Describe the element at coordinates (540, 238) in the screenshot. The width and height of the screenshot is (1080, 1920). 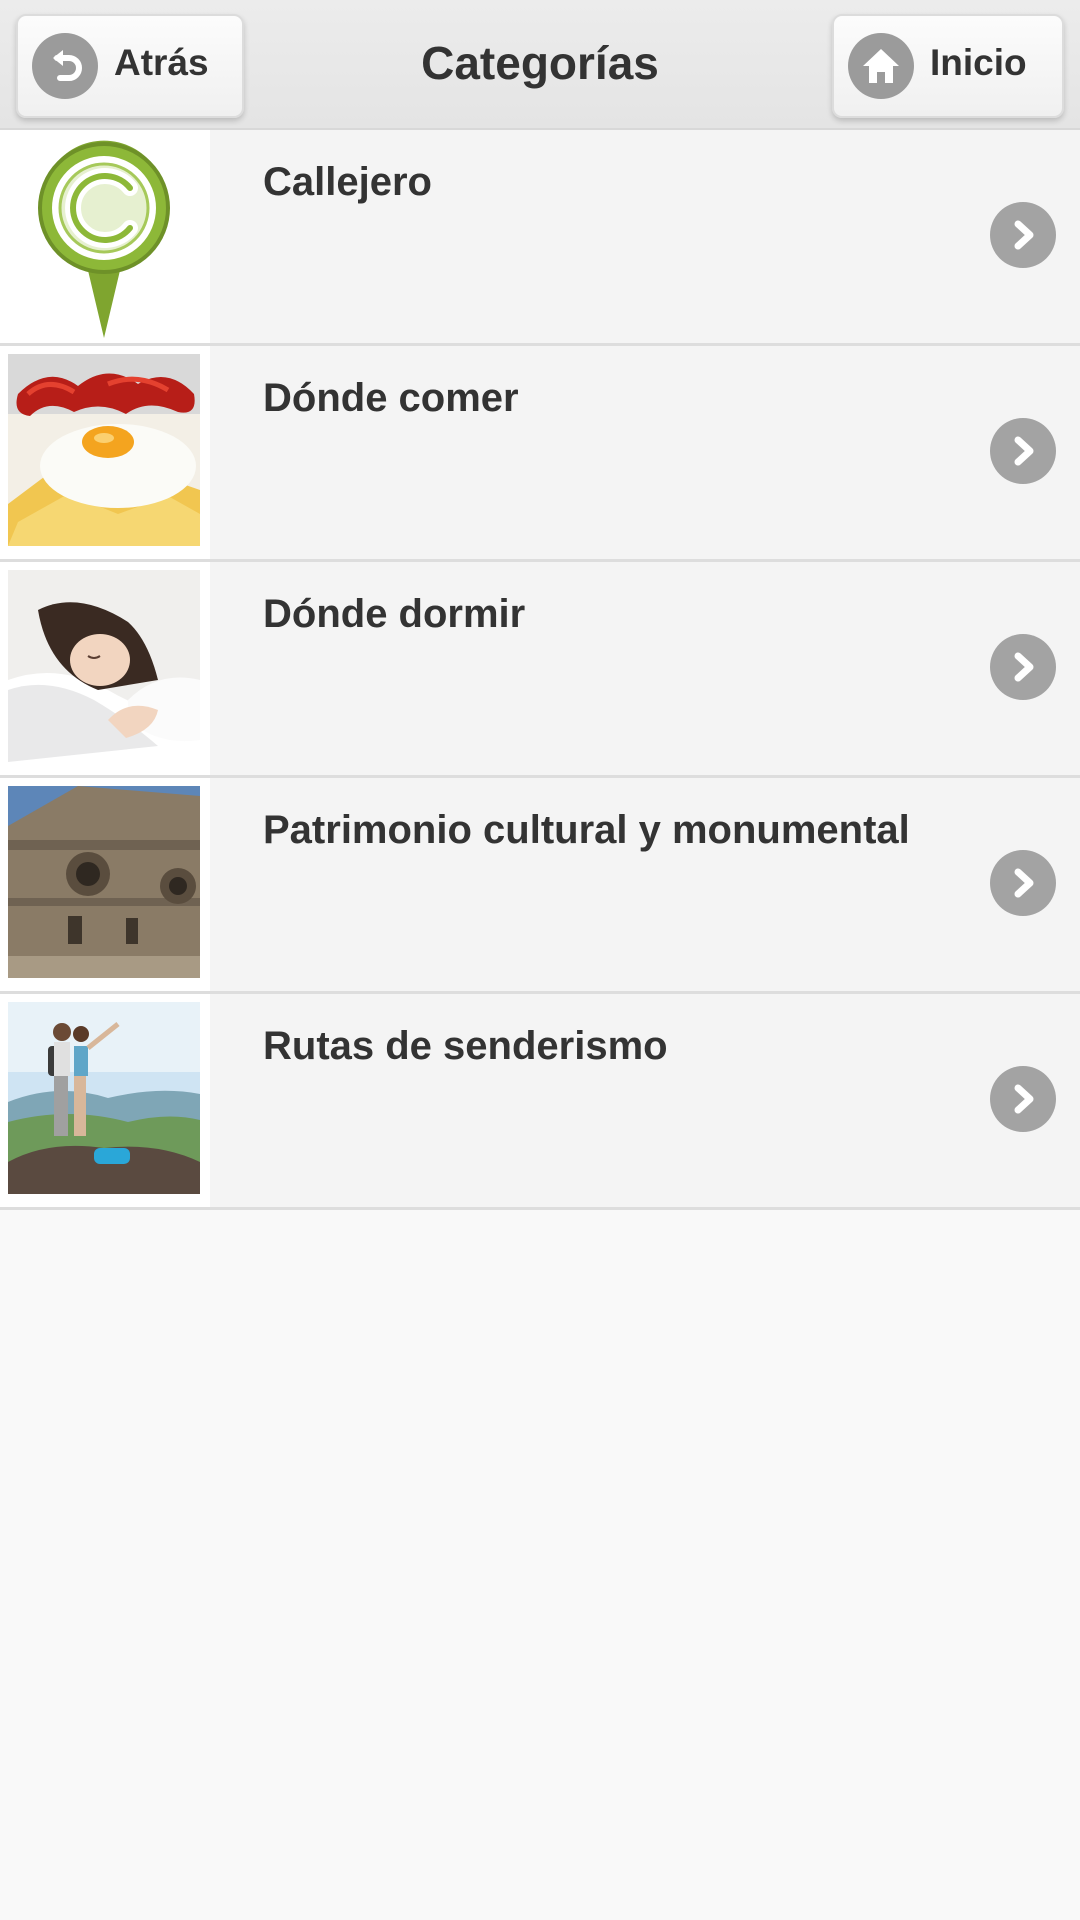
I see `list-item-callejero: Callejero` at that location.